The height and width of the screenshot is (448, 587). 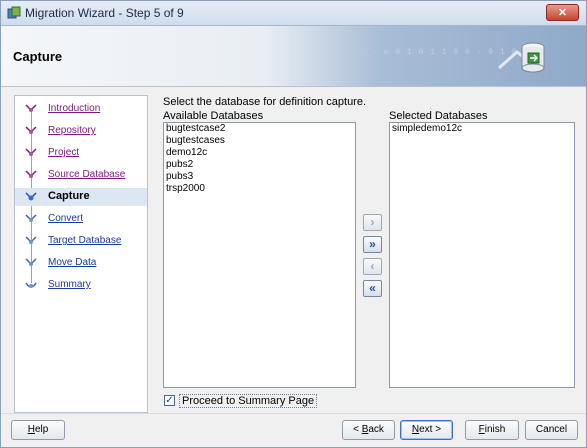 What do you see at coordinates (104, 13) in the screenshot?
I see `window-title: Migration Wizard - Step 5 of 9` at bounding box center [104, 13].